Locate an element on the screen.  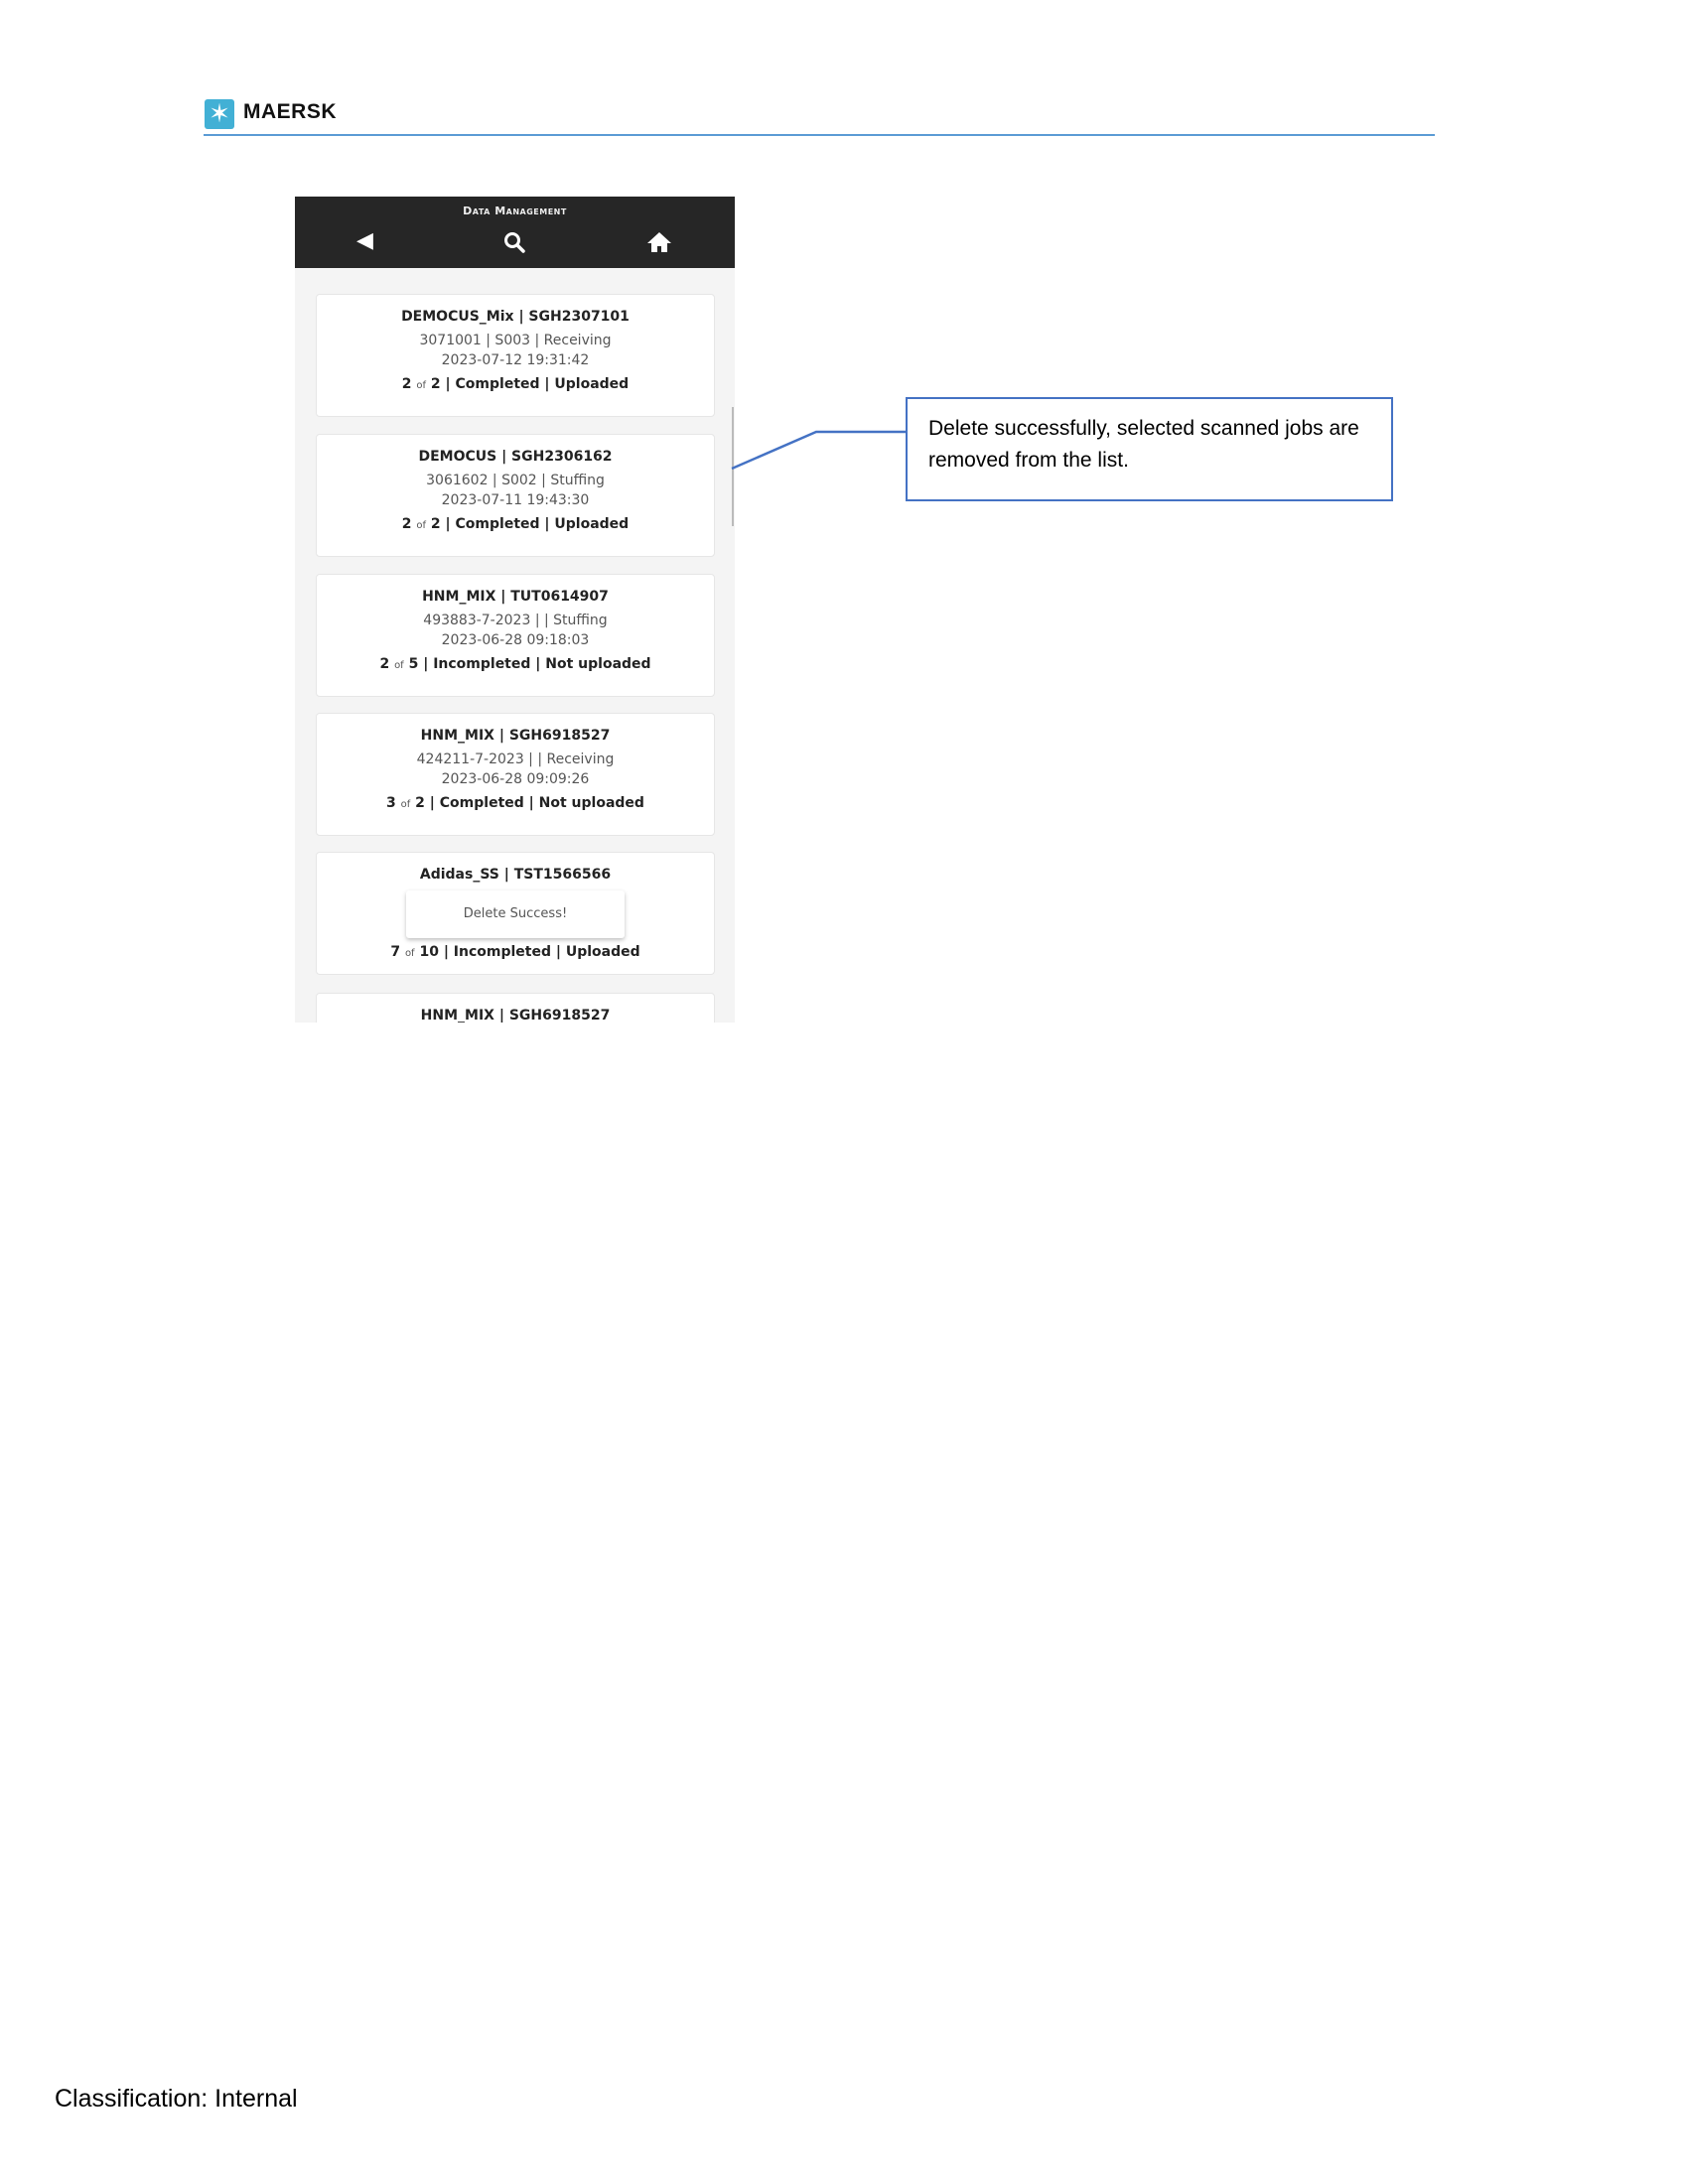
delete-success-toast: Delete Success! is located at coordinates (515, 914).